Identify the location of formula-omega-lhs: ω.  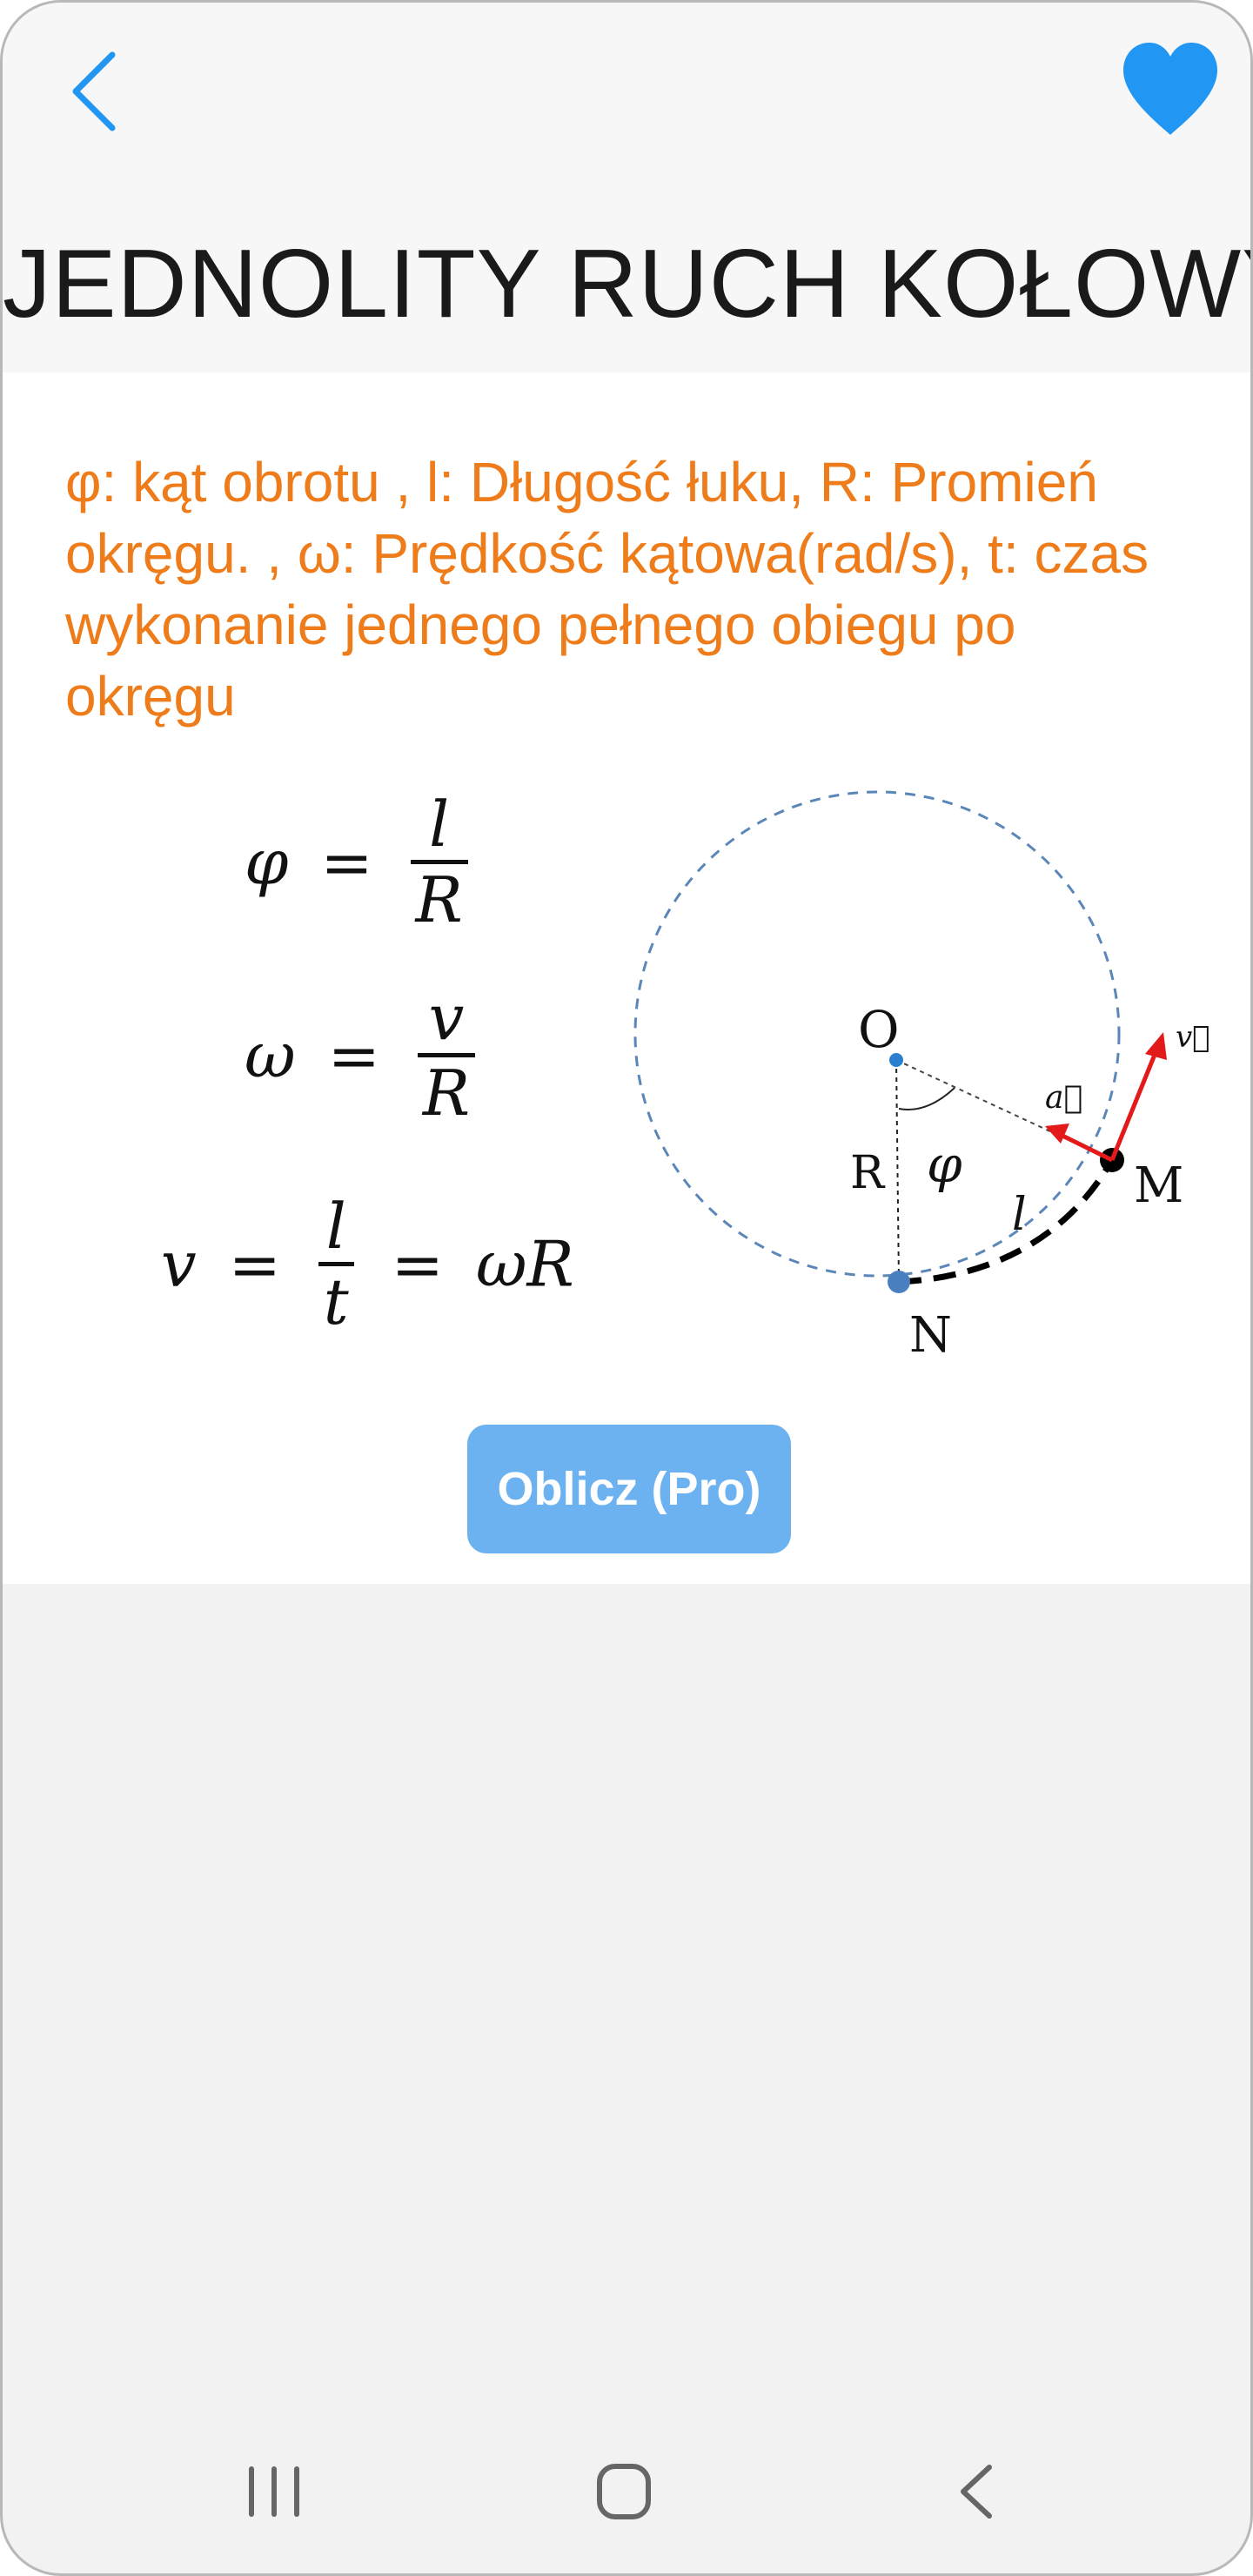
(270, 1055).